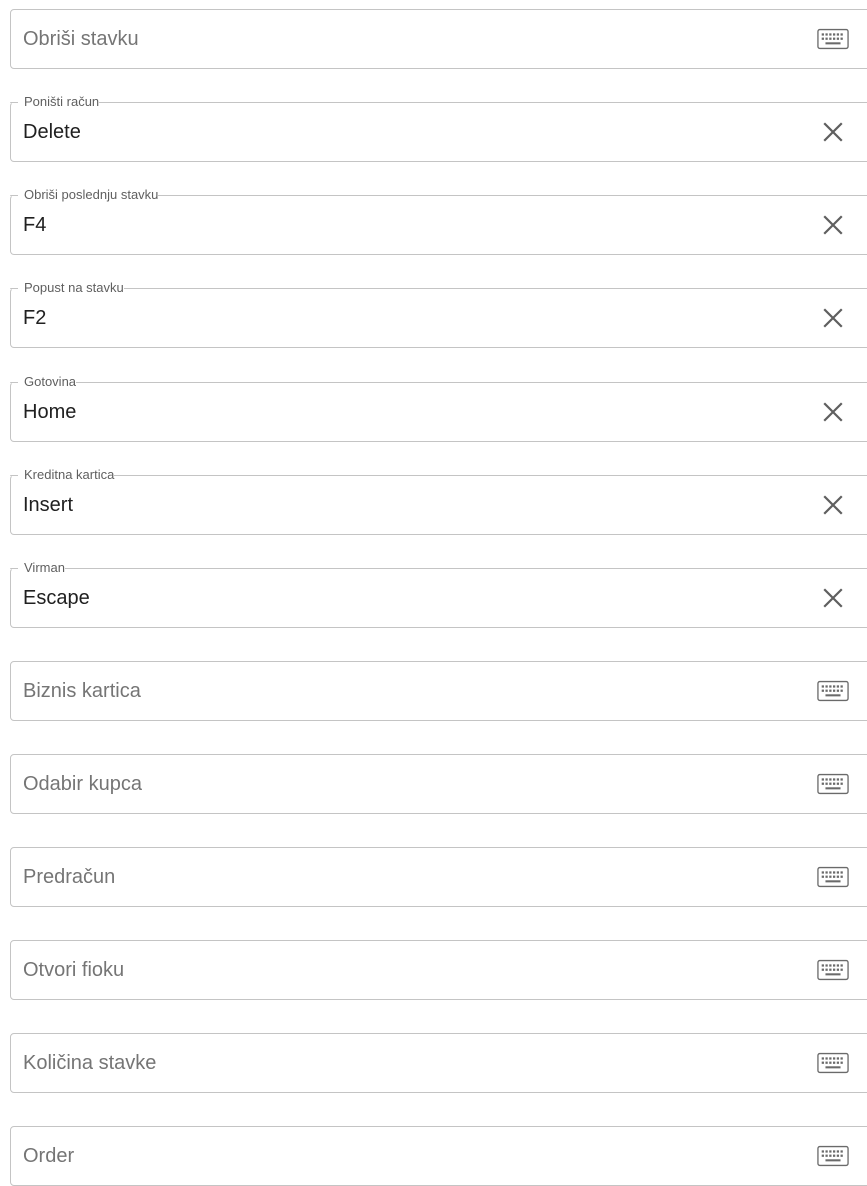 This screenshot has height=1186, width=867. I want to click on shortcut-value: F2, so click(35, 318).